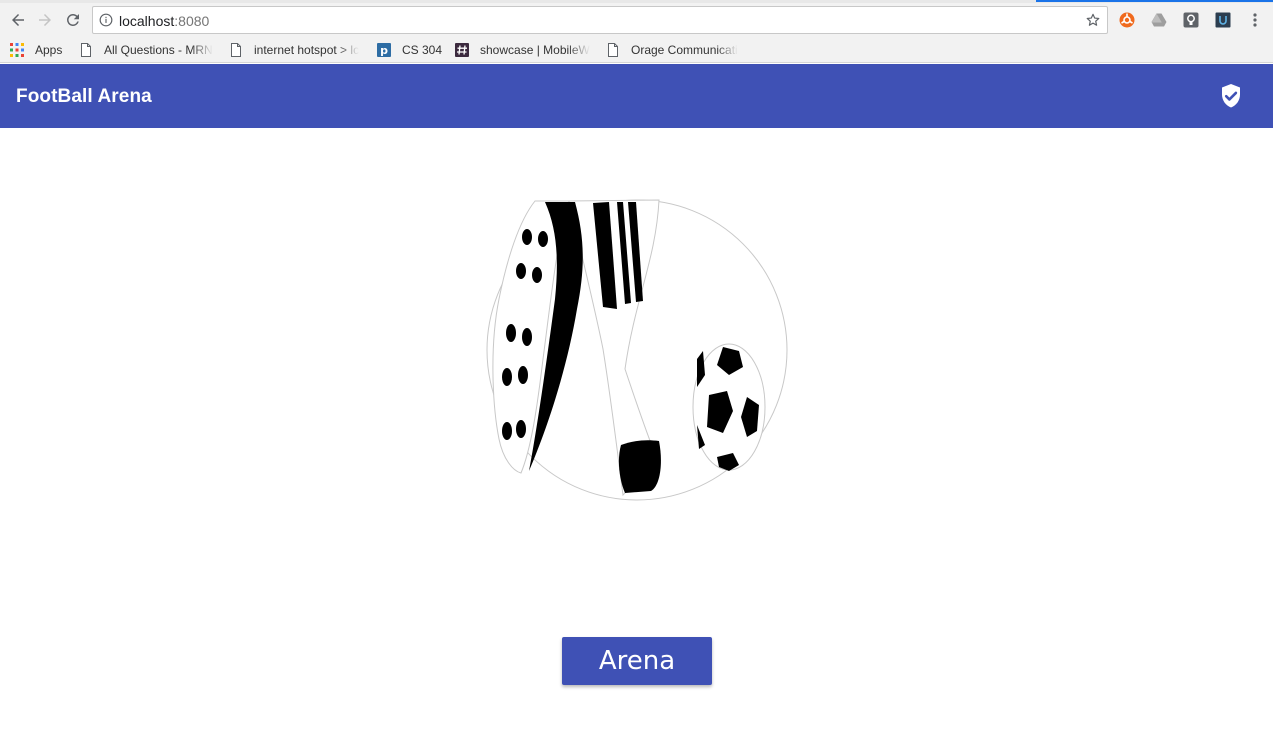 The image size is (1273, 741). I want to click on reload-icon, so click(72, 19).